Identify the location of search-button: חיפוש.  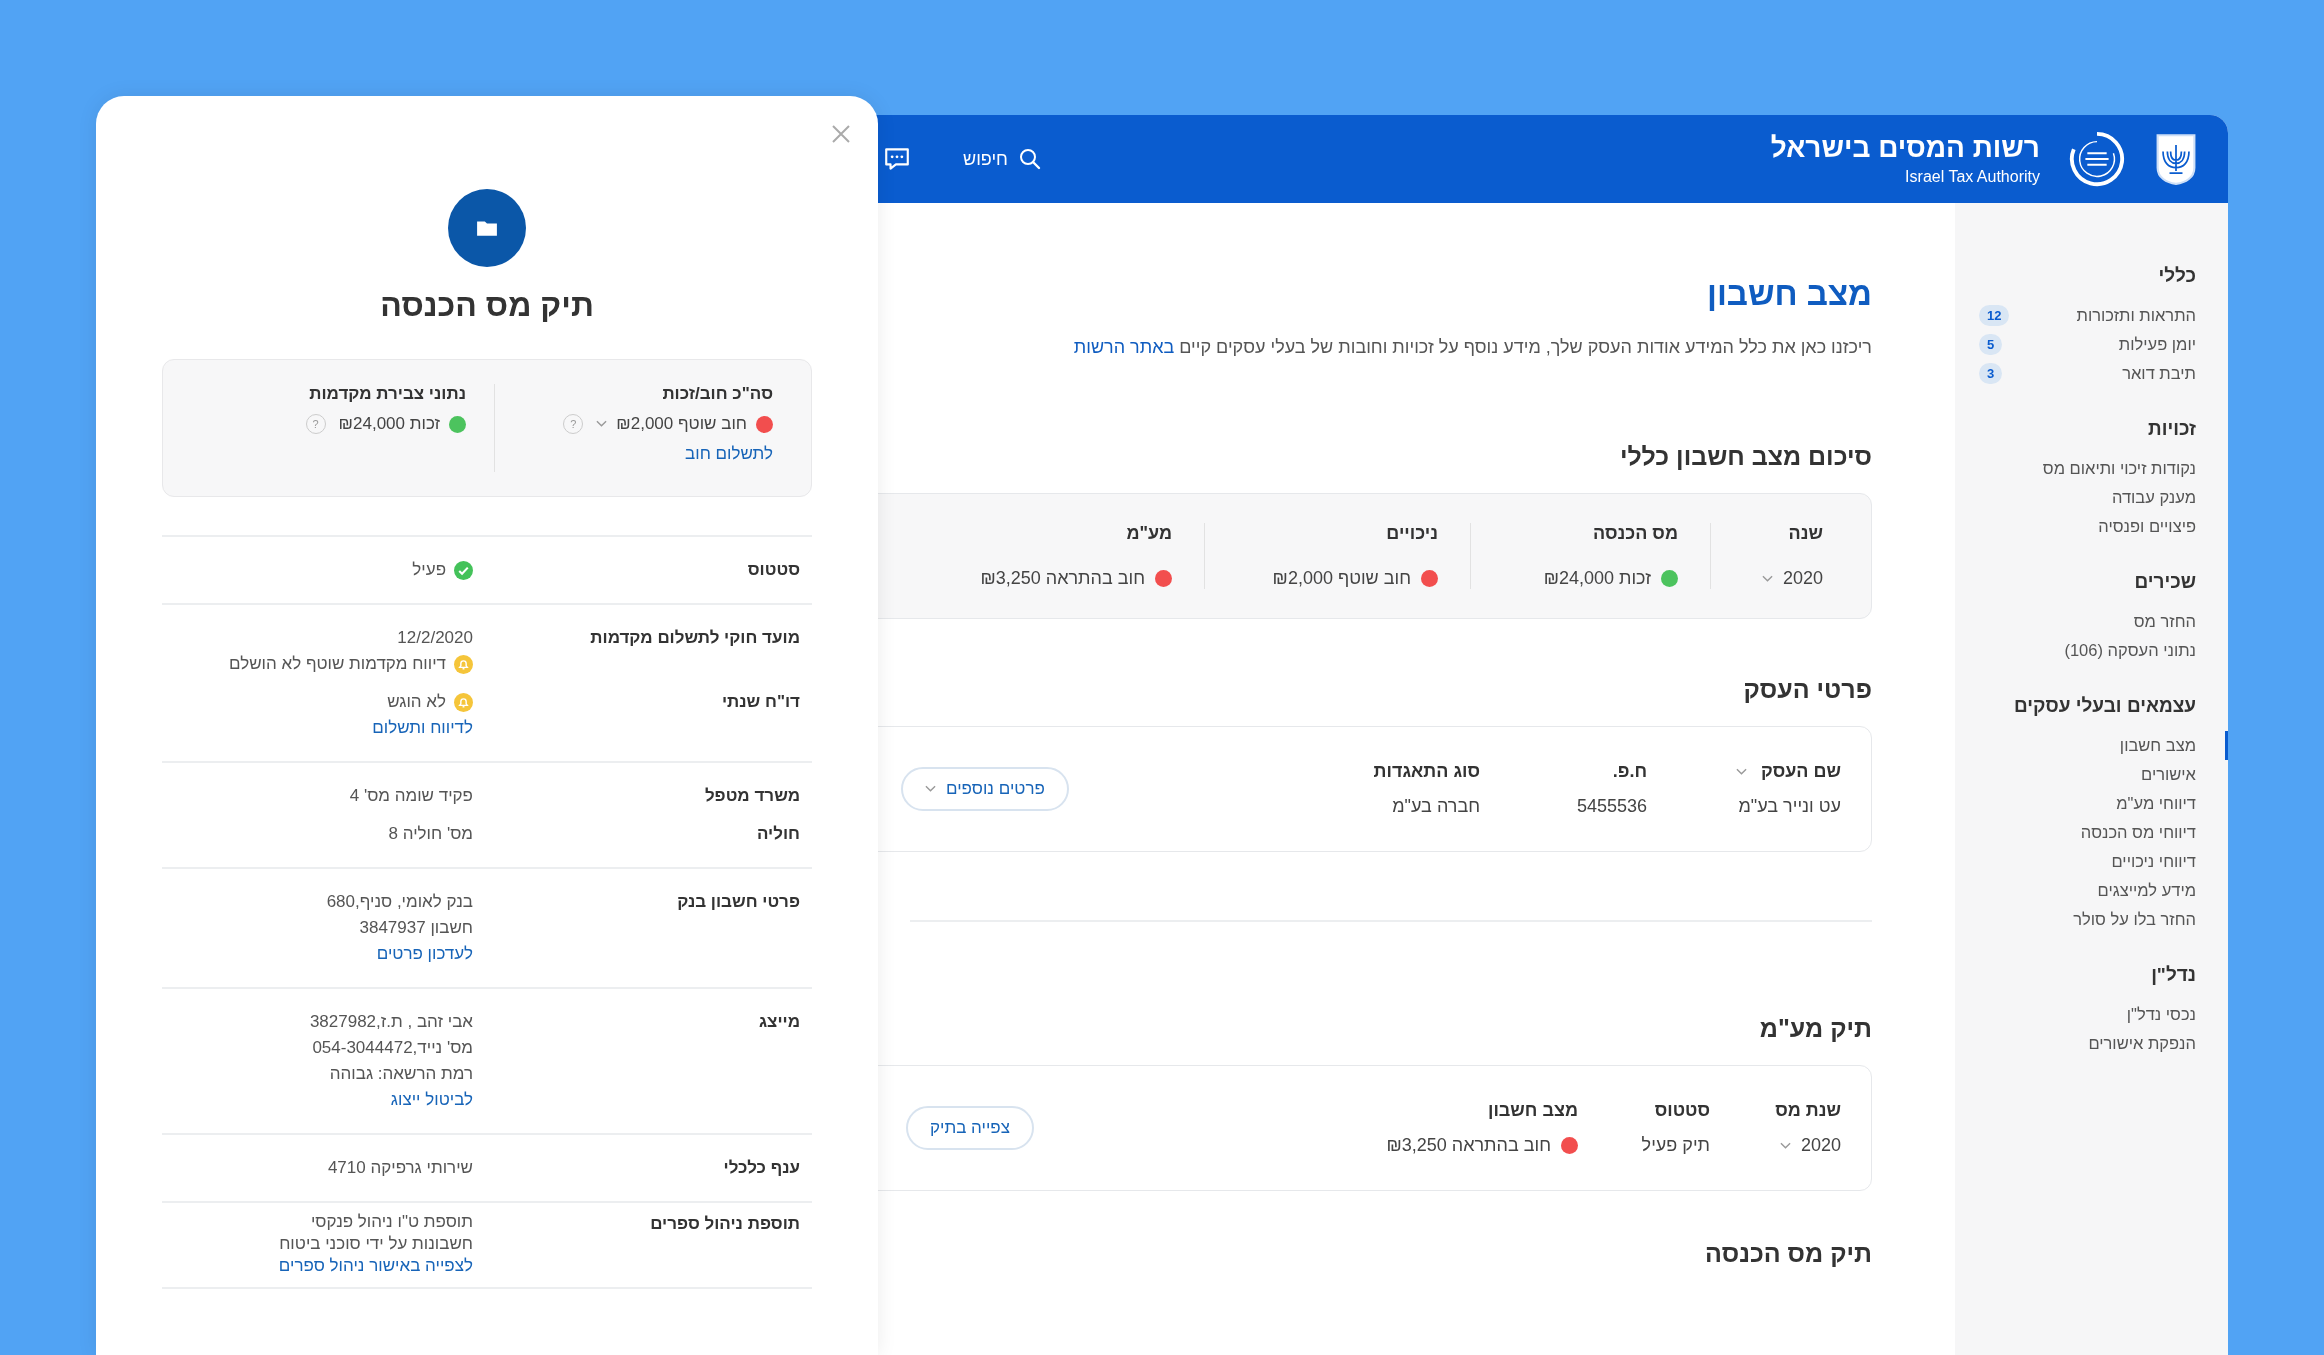
(1002, 159).